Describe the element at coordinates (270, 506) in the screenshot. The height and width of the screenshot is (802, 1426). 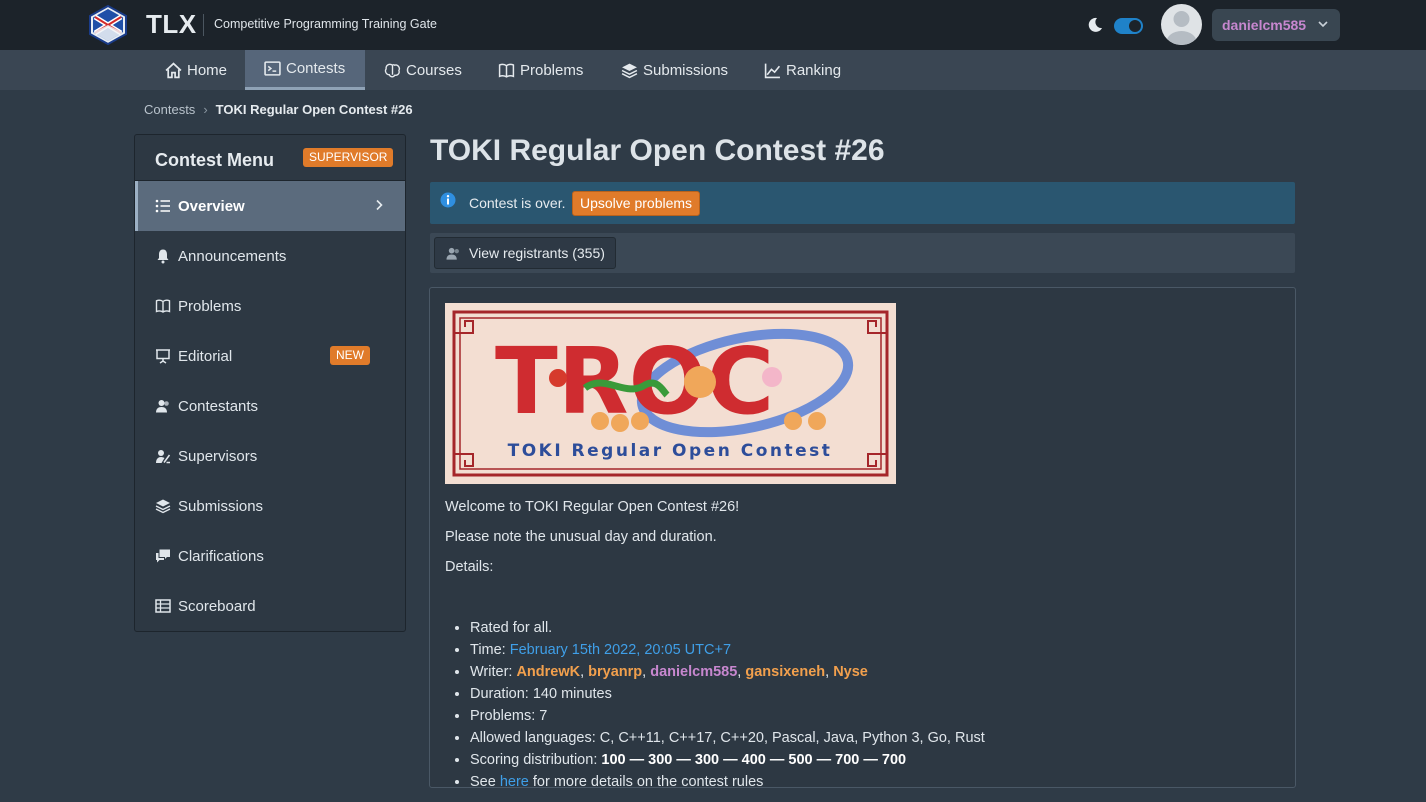
I see `sidebar-item-submissions: Submissions` at that location.